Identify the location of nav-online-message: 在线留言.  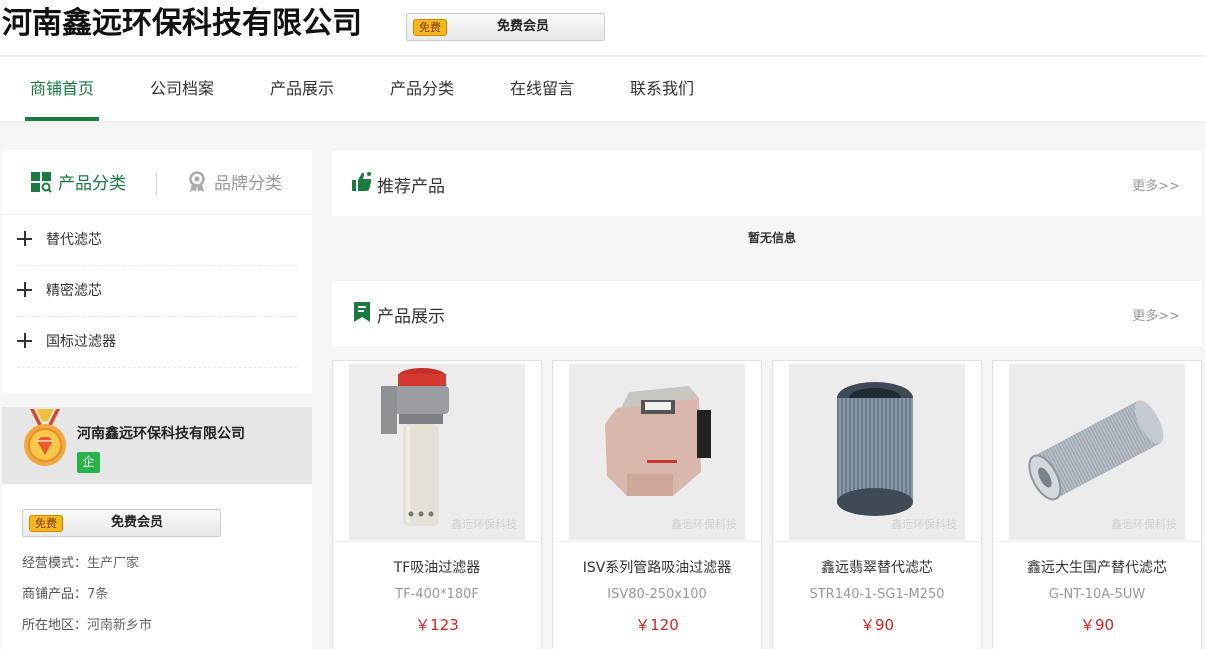
(542, 89).